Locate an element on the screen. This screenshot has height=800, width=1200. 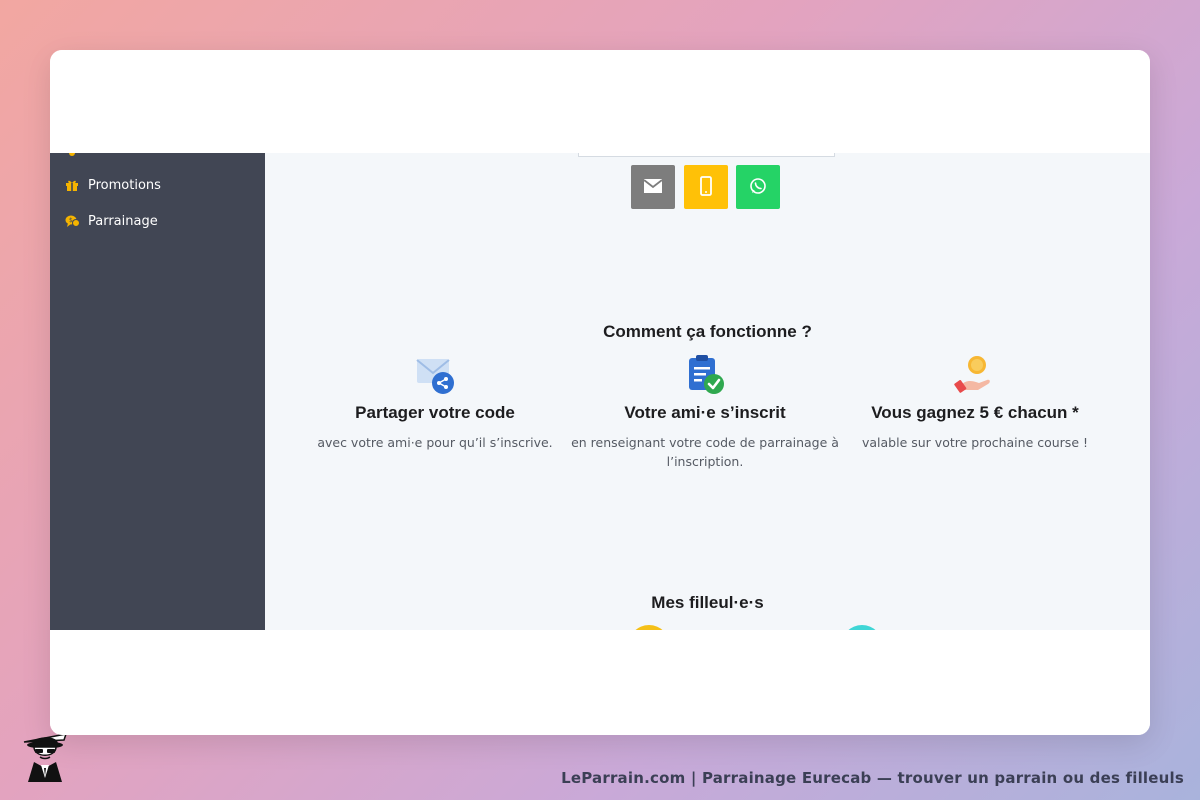
step-description: avec votre ami·e pour qu’il s’inscrive. is located at coordinates (435, 442).